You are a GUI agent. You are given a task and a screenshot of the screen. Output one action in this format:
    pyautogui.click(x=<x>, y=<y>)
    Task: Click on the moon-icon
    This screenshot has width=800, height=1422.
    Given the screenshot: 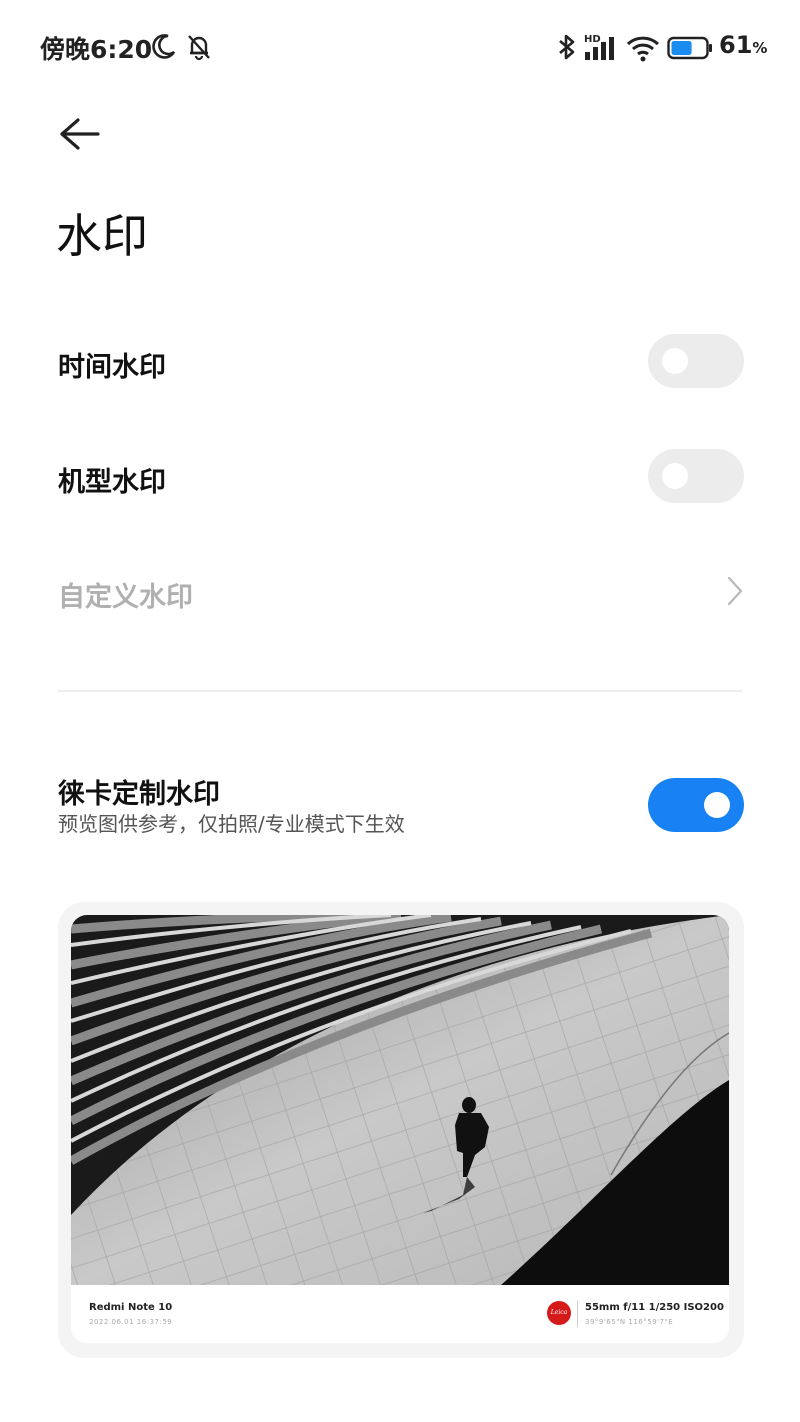 What is the action you would take?
    pyautogui.click(x=164, y=46)
    